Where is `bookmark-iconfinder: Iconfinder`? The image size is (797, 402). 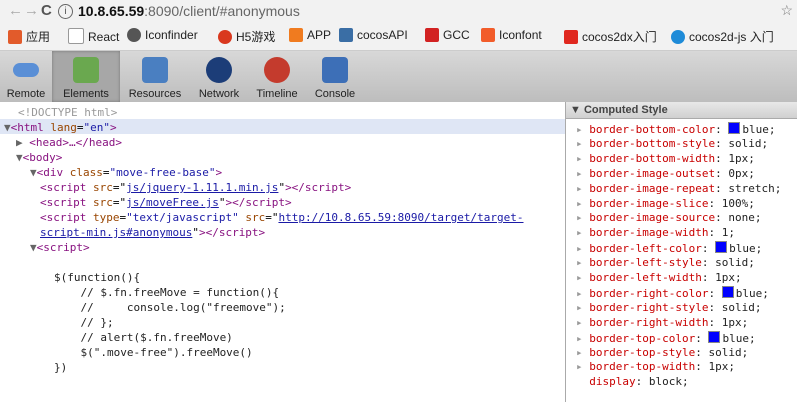 bookmark-iconfinder: Iconfinder is located at coordinates (162, 35).